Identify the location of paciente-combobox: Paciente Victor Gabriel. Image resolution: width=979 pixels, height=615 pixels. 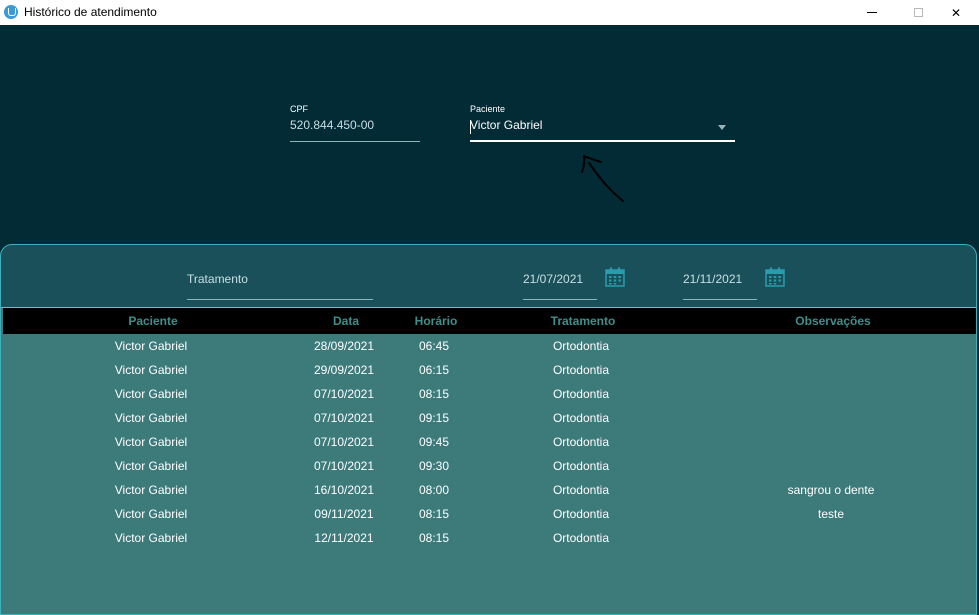
(602, 123).